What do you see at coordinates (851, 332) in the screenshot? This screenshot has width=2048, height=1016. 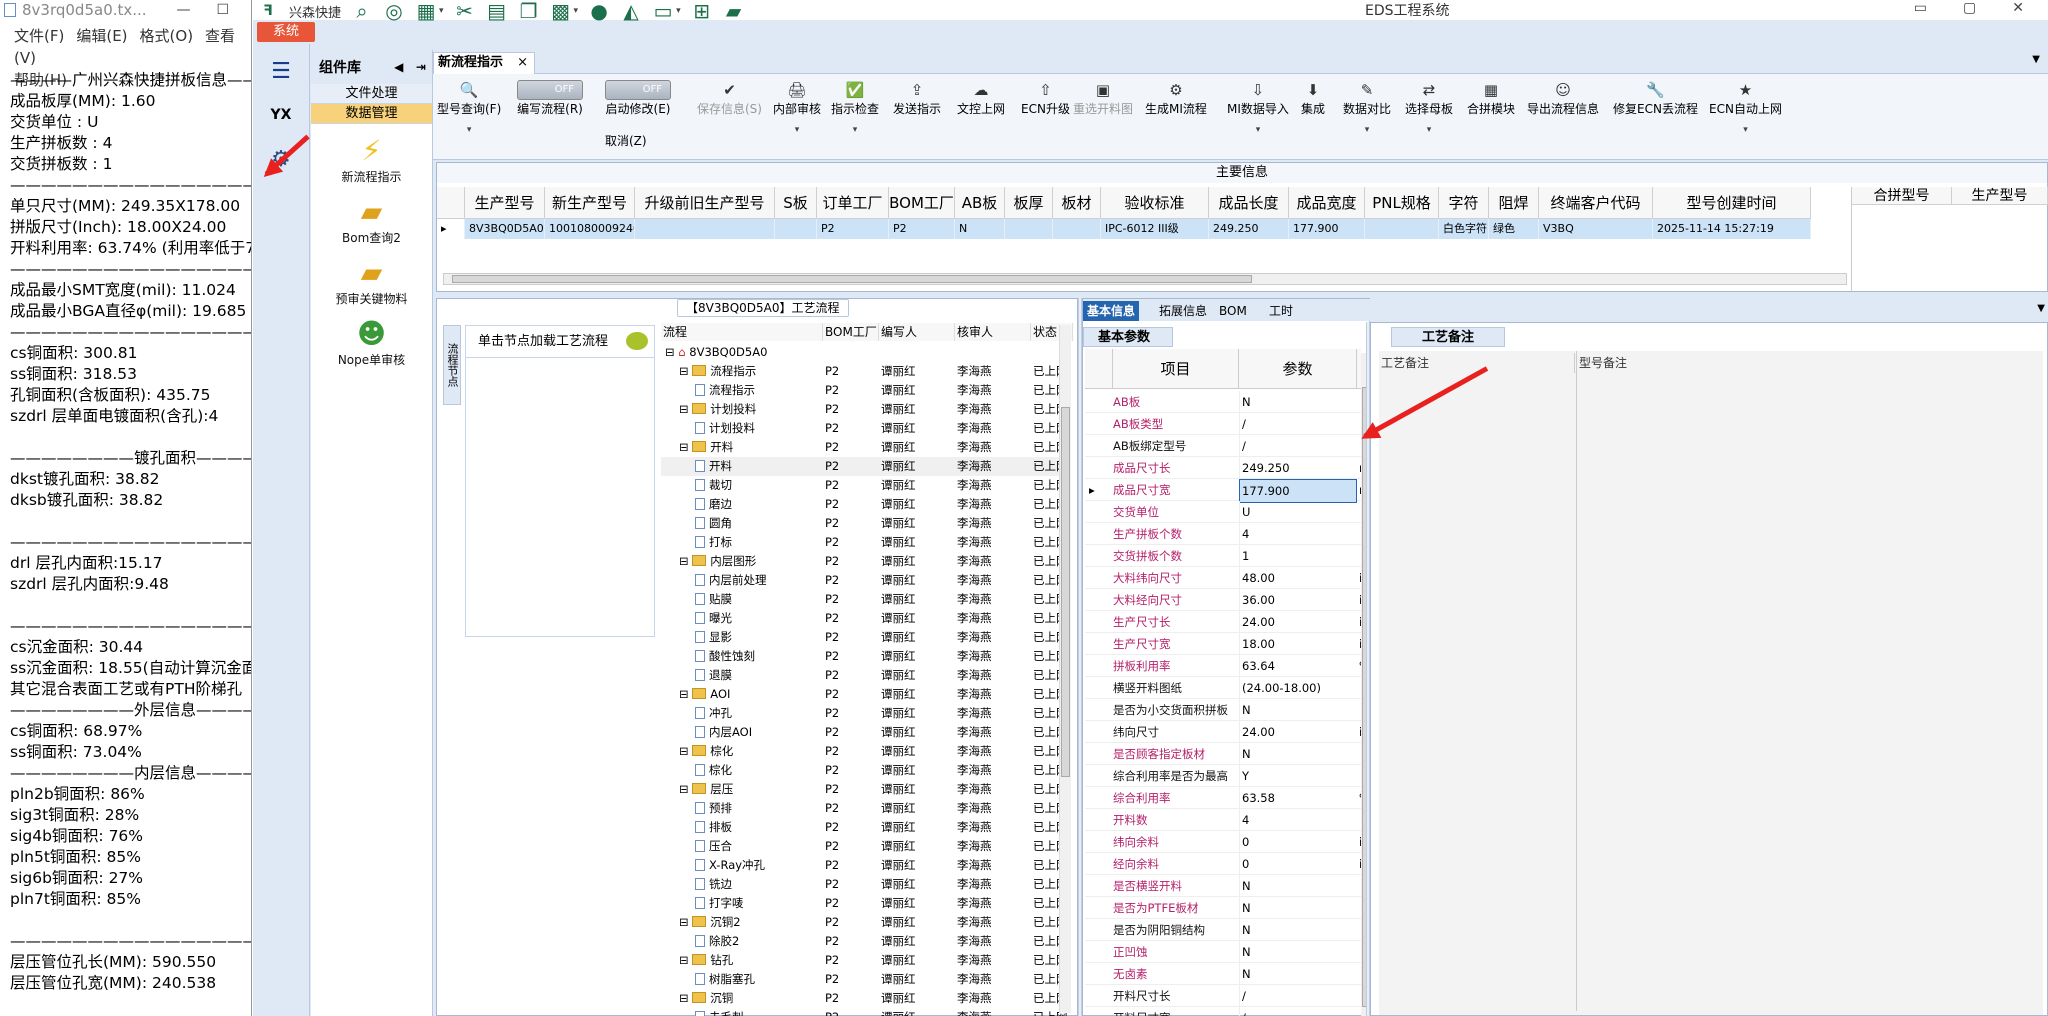 I see `tree-col-header-1: BOM工厂` at bounding box center [851, 332].